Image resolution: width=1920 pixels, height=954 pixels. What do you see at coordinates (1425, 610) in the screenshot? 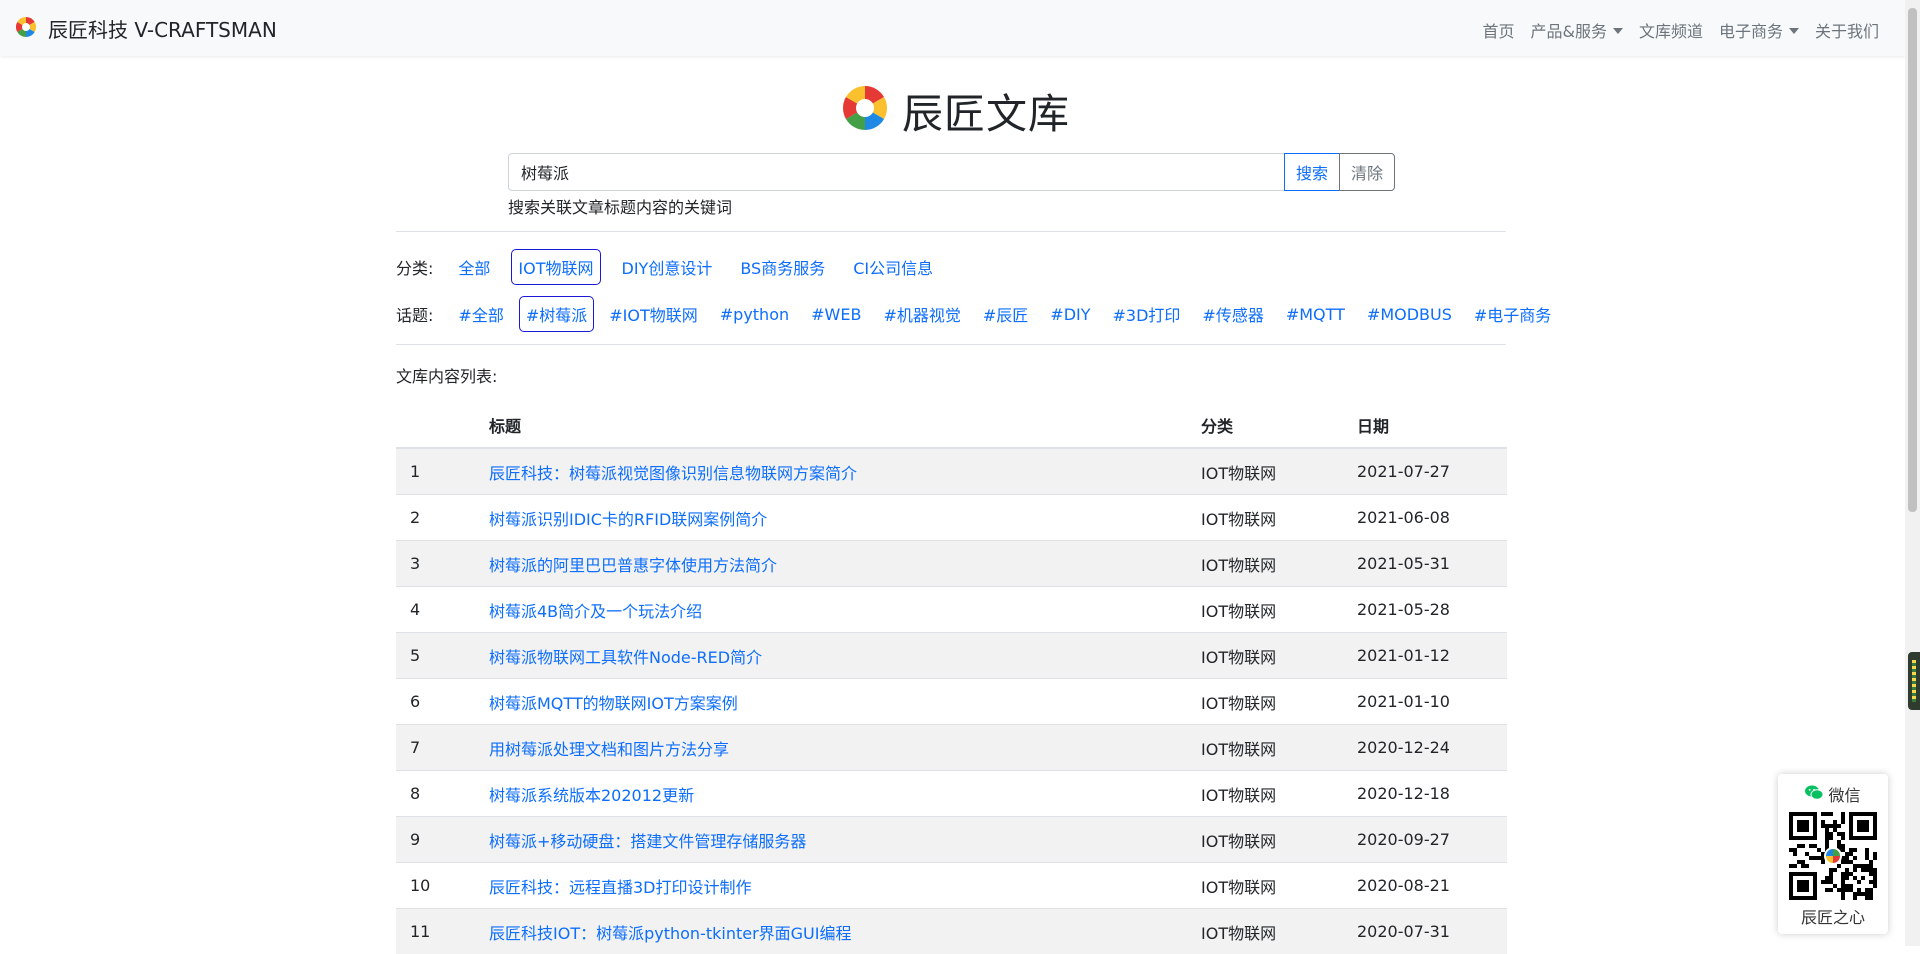
I see `row-date: 2021-05-28` at bounding box center [1425, 610].